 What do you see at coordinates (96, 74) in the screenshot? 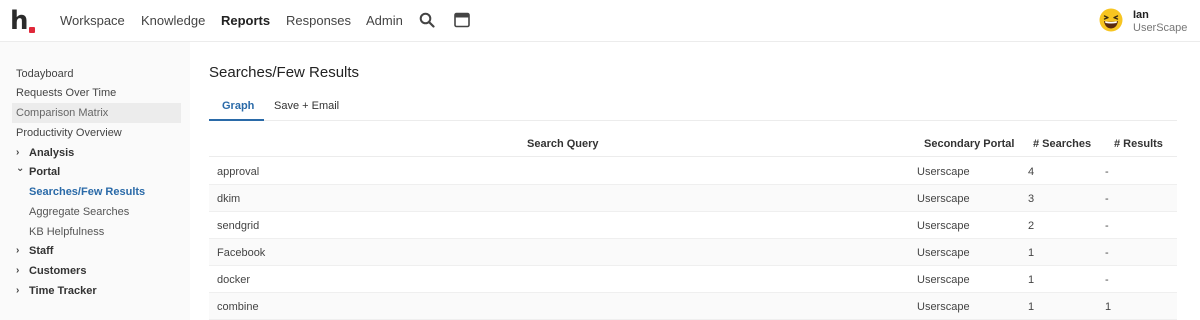
I see `sidebar-item-todayboard: Todayboard` at bounding box center [96, 74].